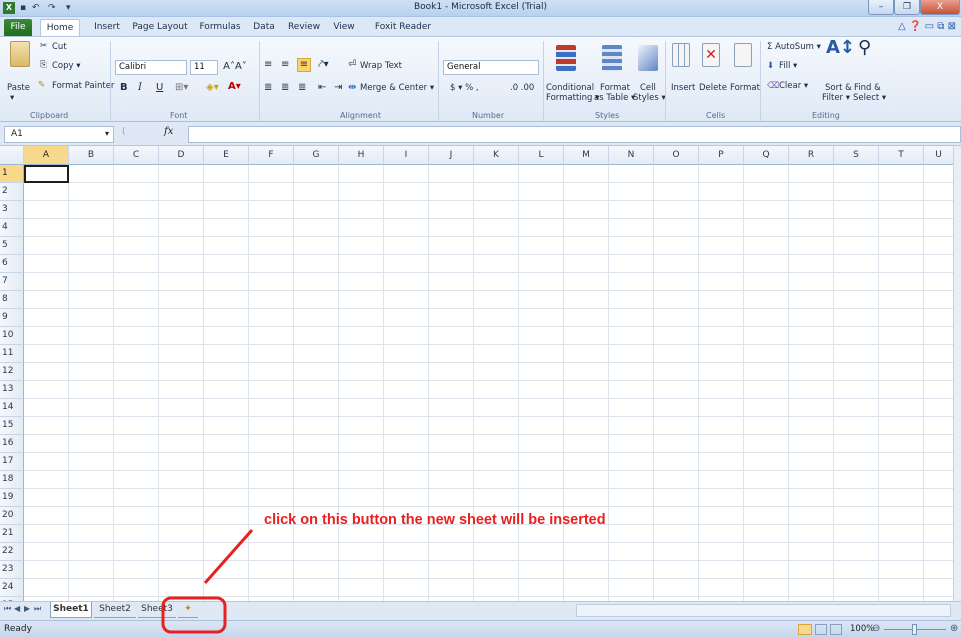 The image size is (961, 637). Describe the element at coordinates (491, 67) in the screenshot. I see `number-format-select: General` at that location.